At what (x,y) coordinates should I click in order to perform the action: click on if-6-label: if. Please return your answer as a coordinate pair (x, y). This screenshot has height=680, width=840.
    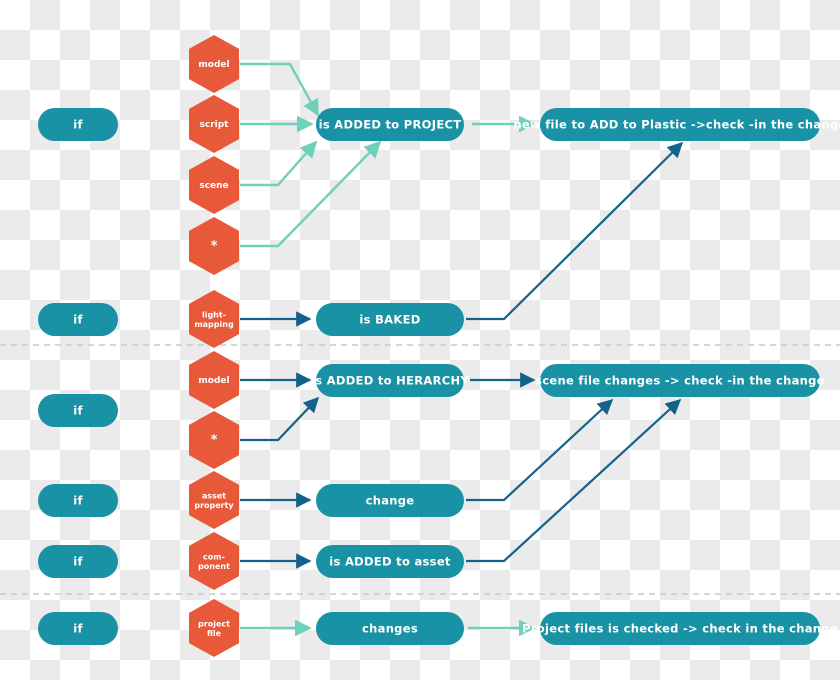
    Looking at the image, I should click on (78, 629).